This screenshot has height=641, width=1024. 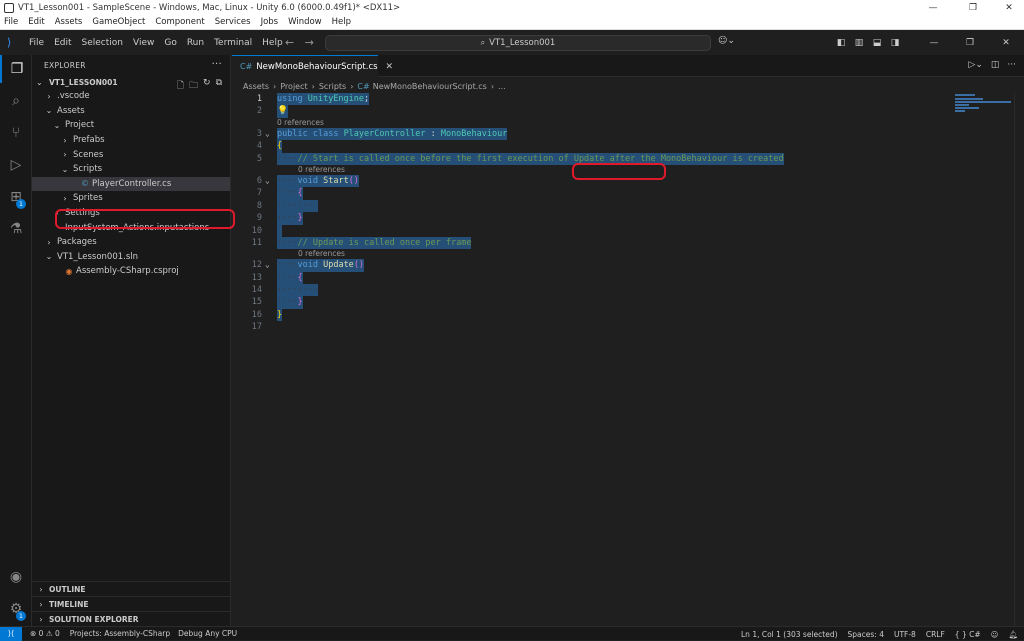 What do you see at coordinates (933, 7) in the screenshot?
I see `unity-minimize-button: —` at bounding box center [933, 7].